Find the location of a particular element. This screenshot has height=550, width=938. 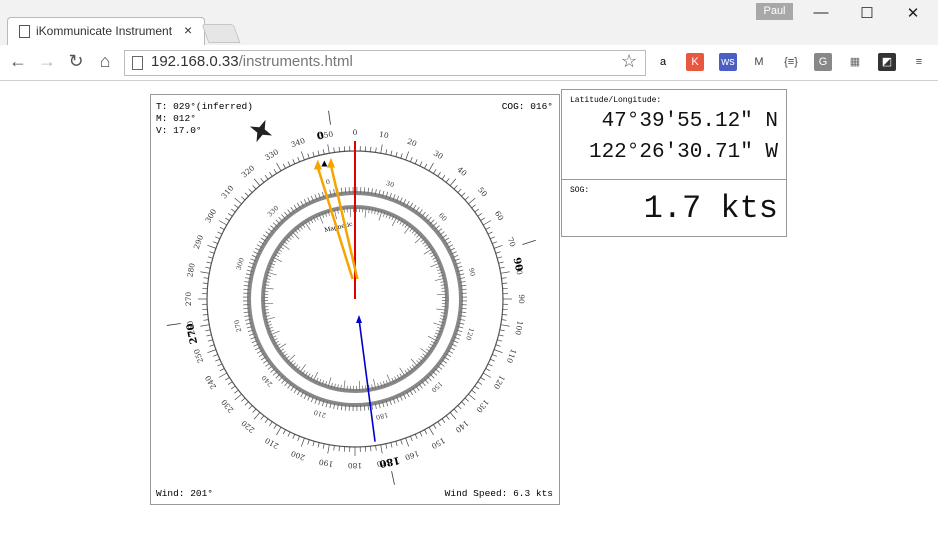

outer-degree-label: 330 is located at coordinates (271, 154).